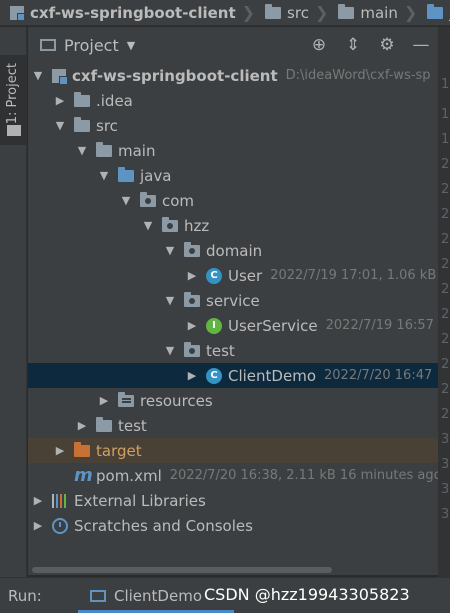  I want to click on project-stripe-tab: 1: Project, so click(13, 100).